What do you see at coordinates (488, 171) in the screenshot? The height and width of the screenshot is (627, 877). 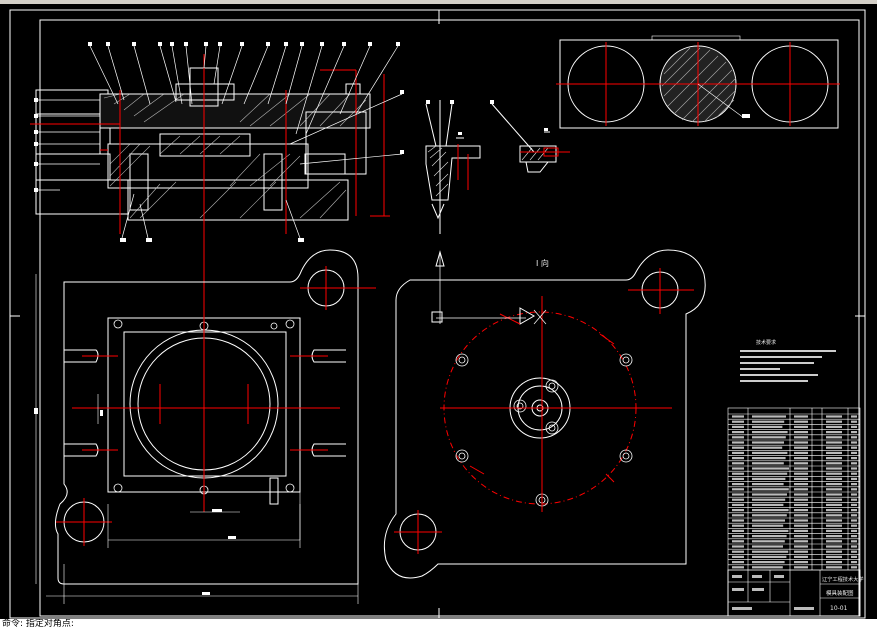 I see `detail-hatch` at bounding box center [488, 171].